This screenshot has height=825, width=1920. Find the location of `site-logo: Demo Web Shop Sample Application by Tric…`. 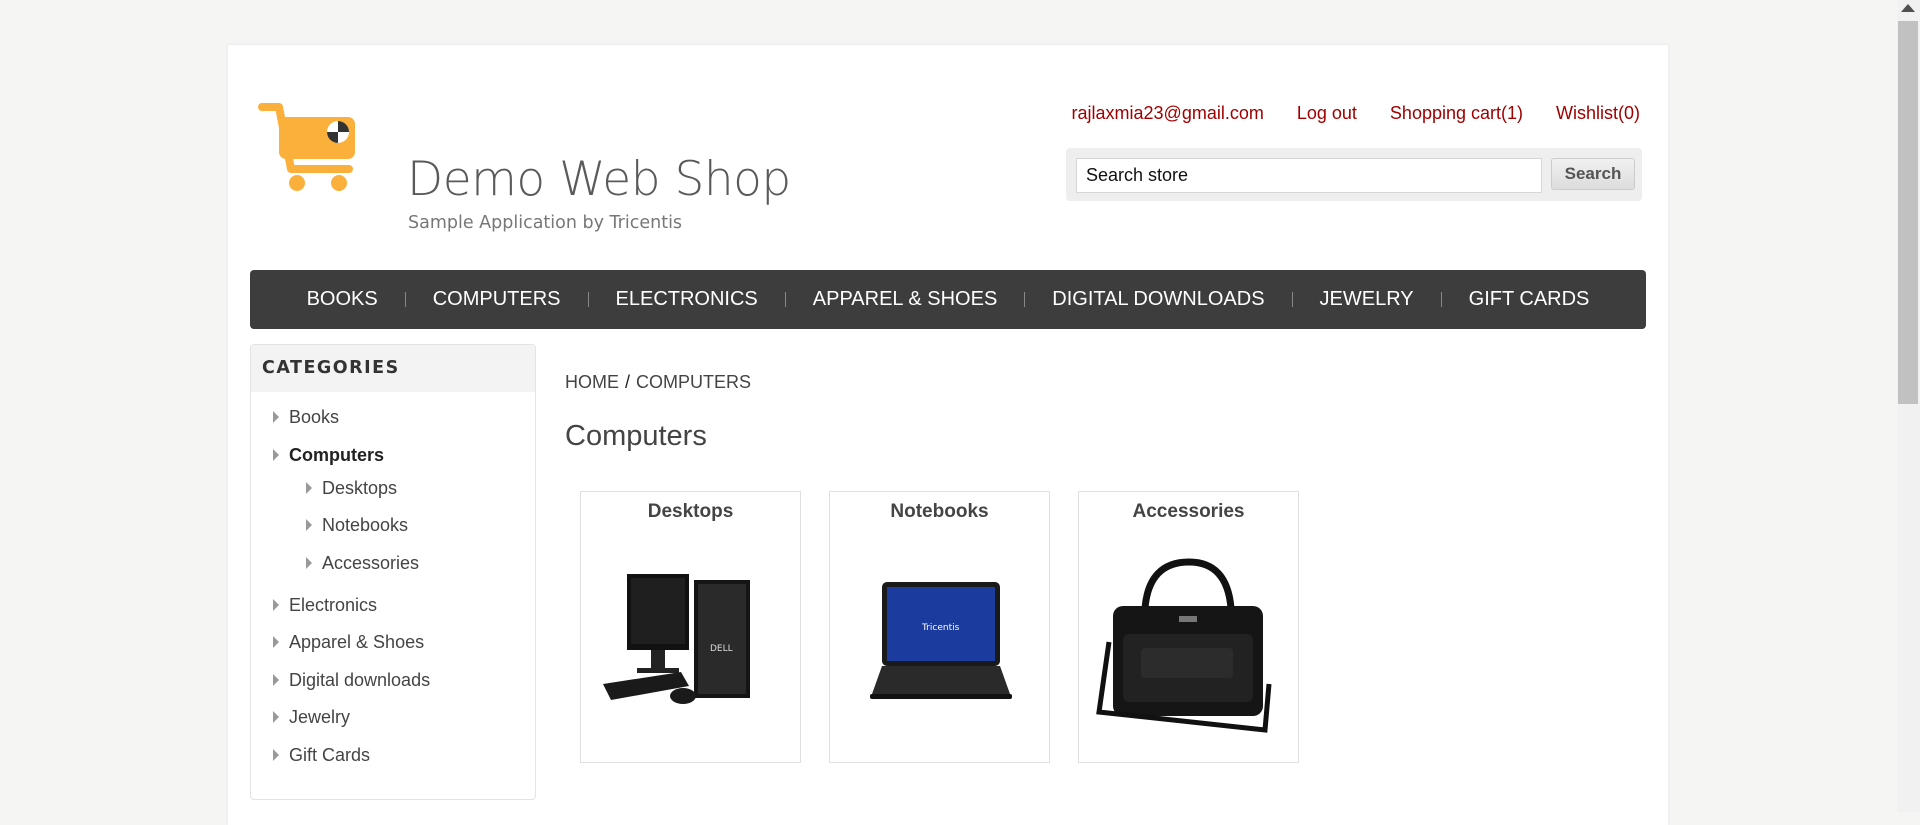

site-logo: Demo Web Shop Sample Application by Tric… is located at coordinates (524, 169).